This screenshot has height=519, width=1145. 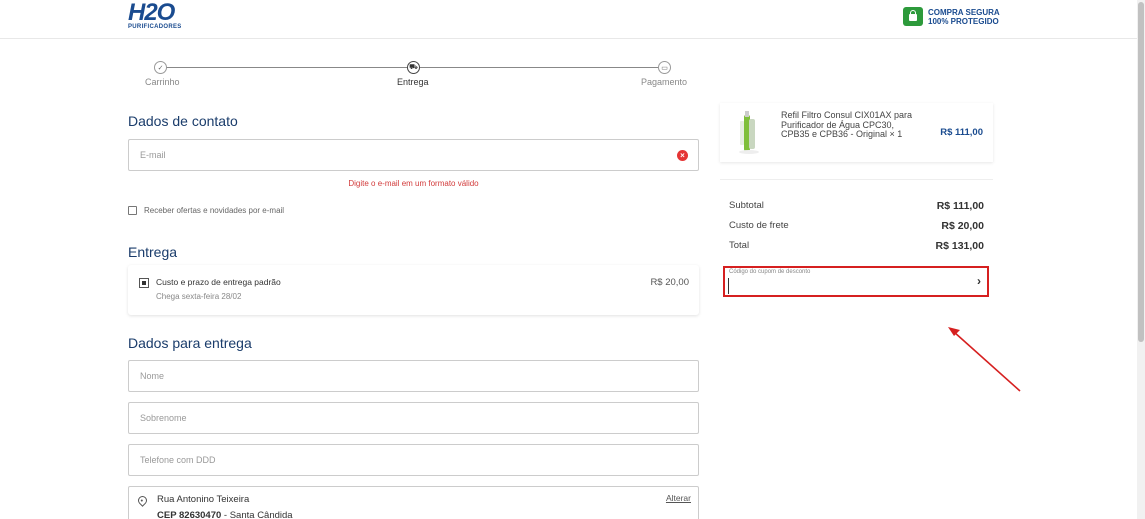 I want to click on newsletter-option: Receber ofertas e novidades por e-mail, so click(x=206, y=210).